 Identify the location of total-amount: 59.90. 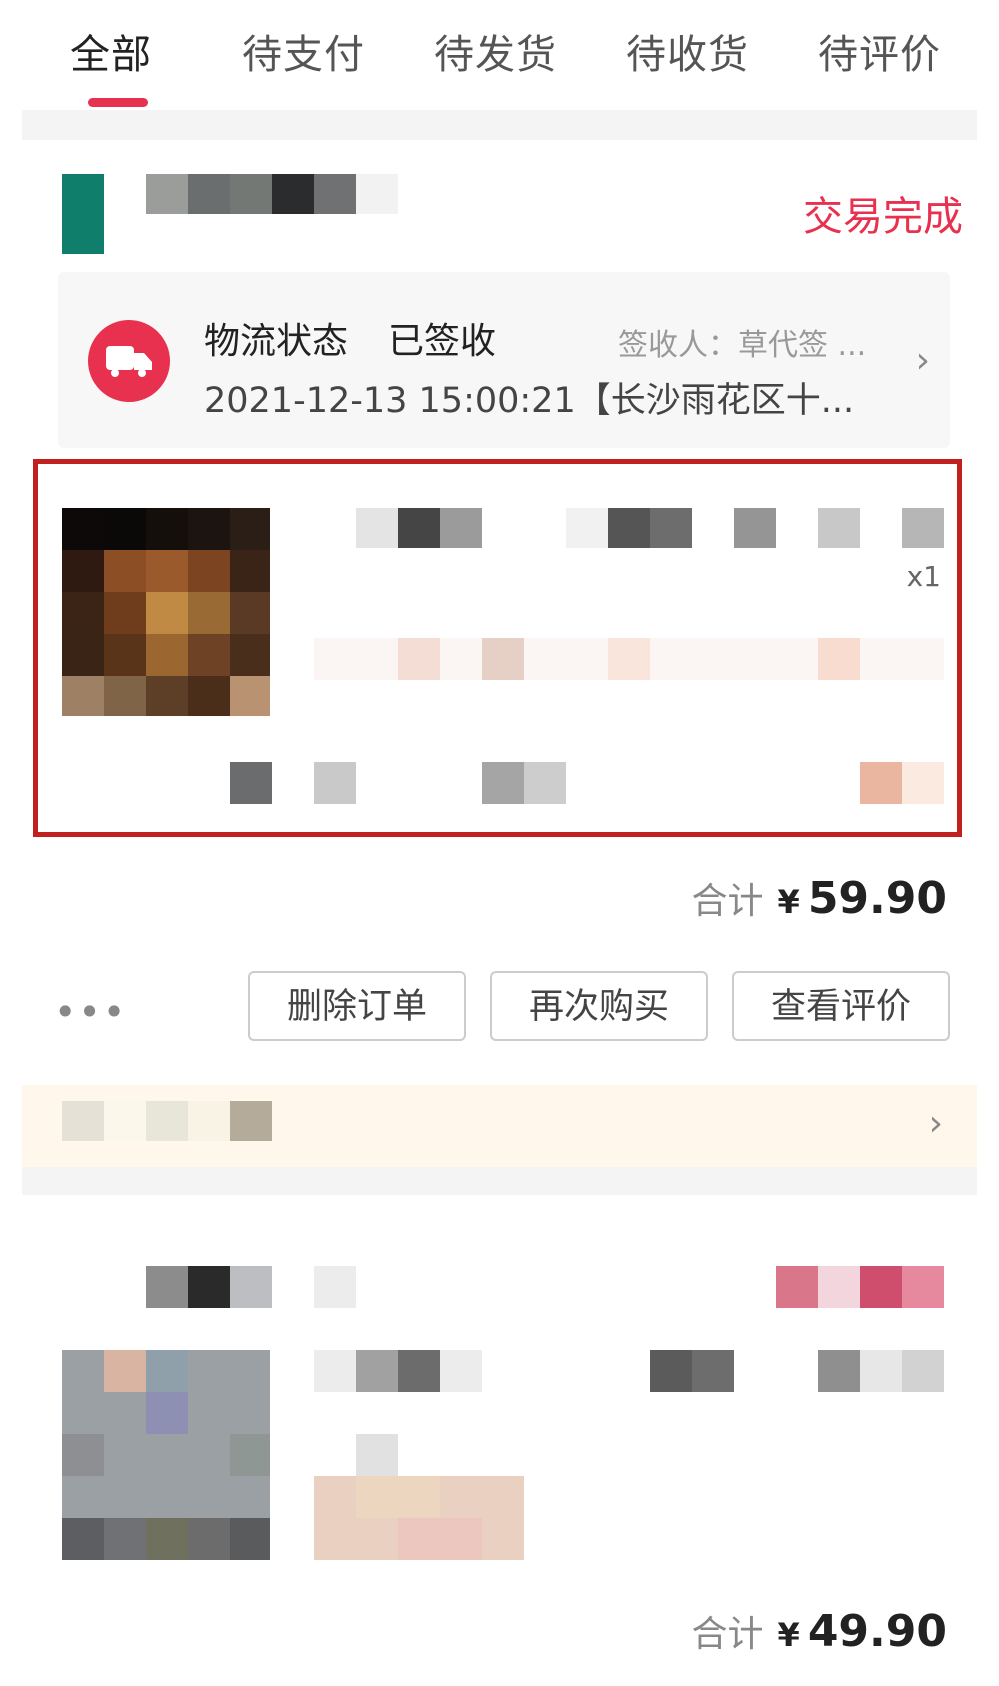
(877, 898).